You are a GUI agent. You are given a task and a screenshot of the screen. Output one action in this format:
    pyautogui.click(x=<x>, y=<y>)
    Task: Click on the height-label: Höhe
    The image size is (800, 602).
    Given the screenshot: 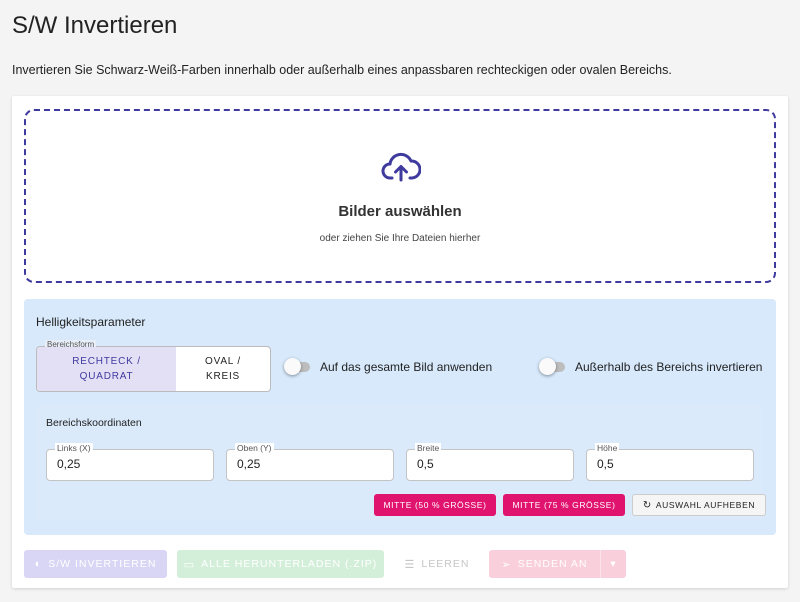 What is the action you would take?
    pyautogui.click(x=607, y=448)
    